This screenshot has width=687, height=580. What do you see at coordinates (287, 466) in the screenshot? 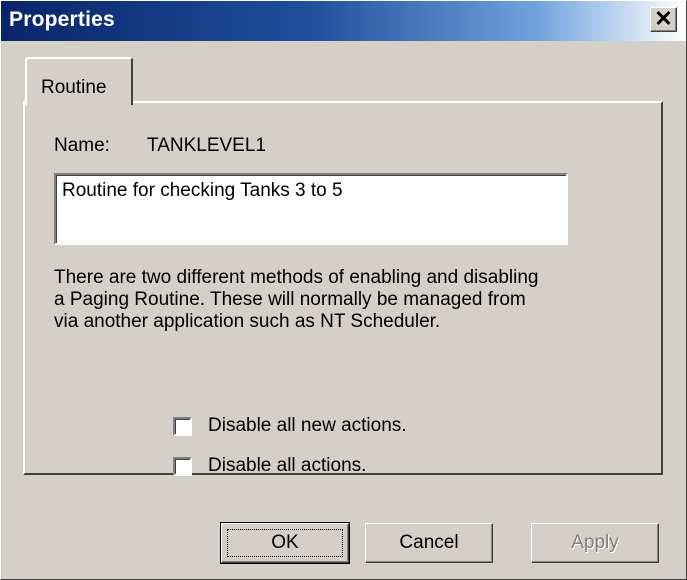
I see `disable-all-actions-label: Disable all actions.` at bounding box center [287, 466].